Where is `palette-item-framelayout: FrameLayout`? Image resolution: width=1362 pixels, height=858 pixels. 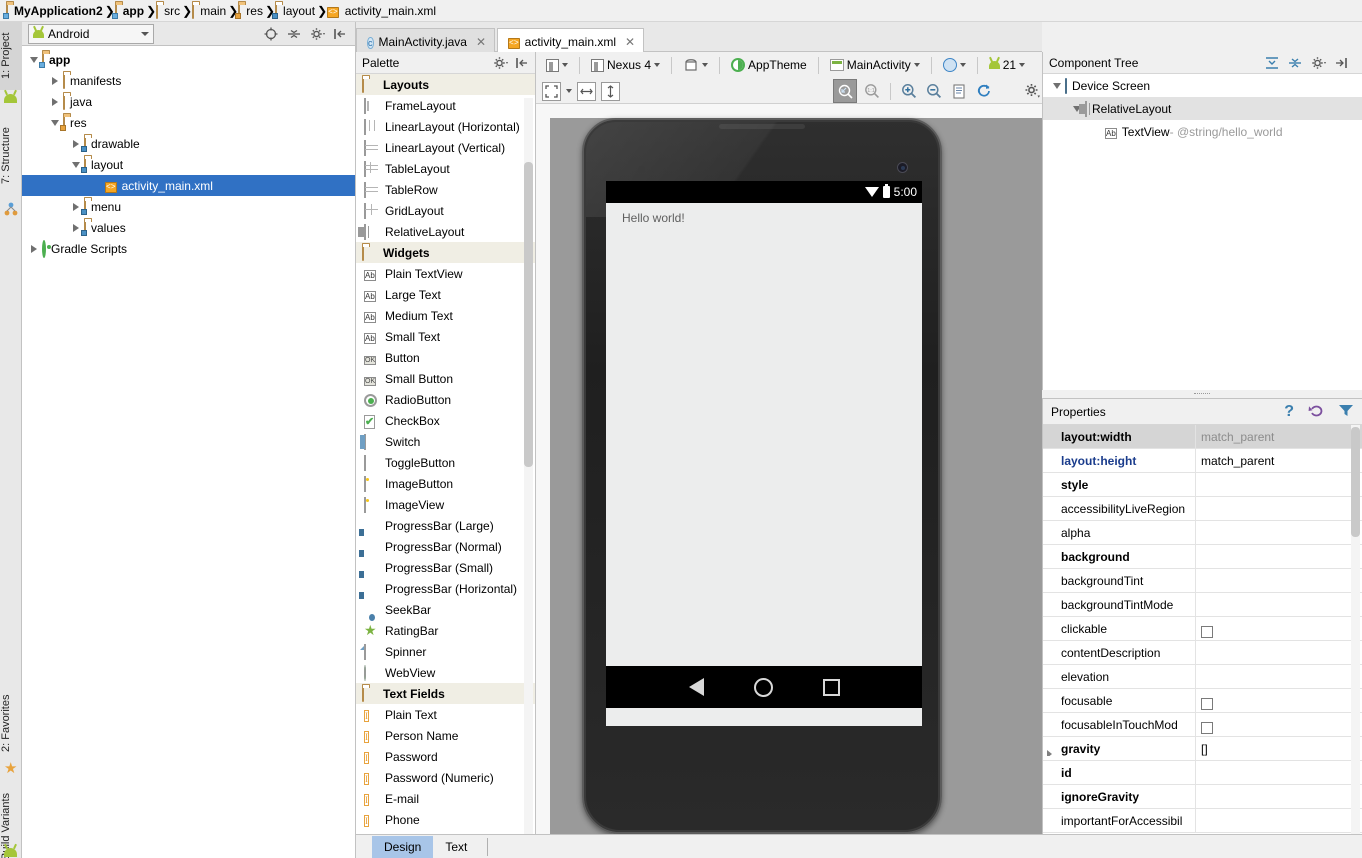 palette-item-framelayout: FrameLayout is located at coordinates (445, 105).